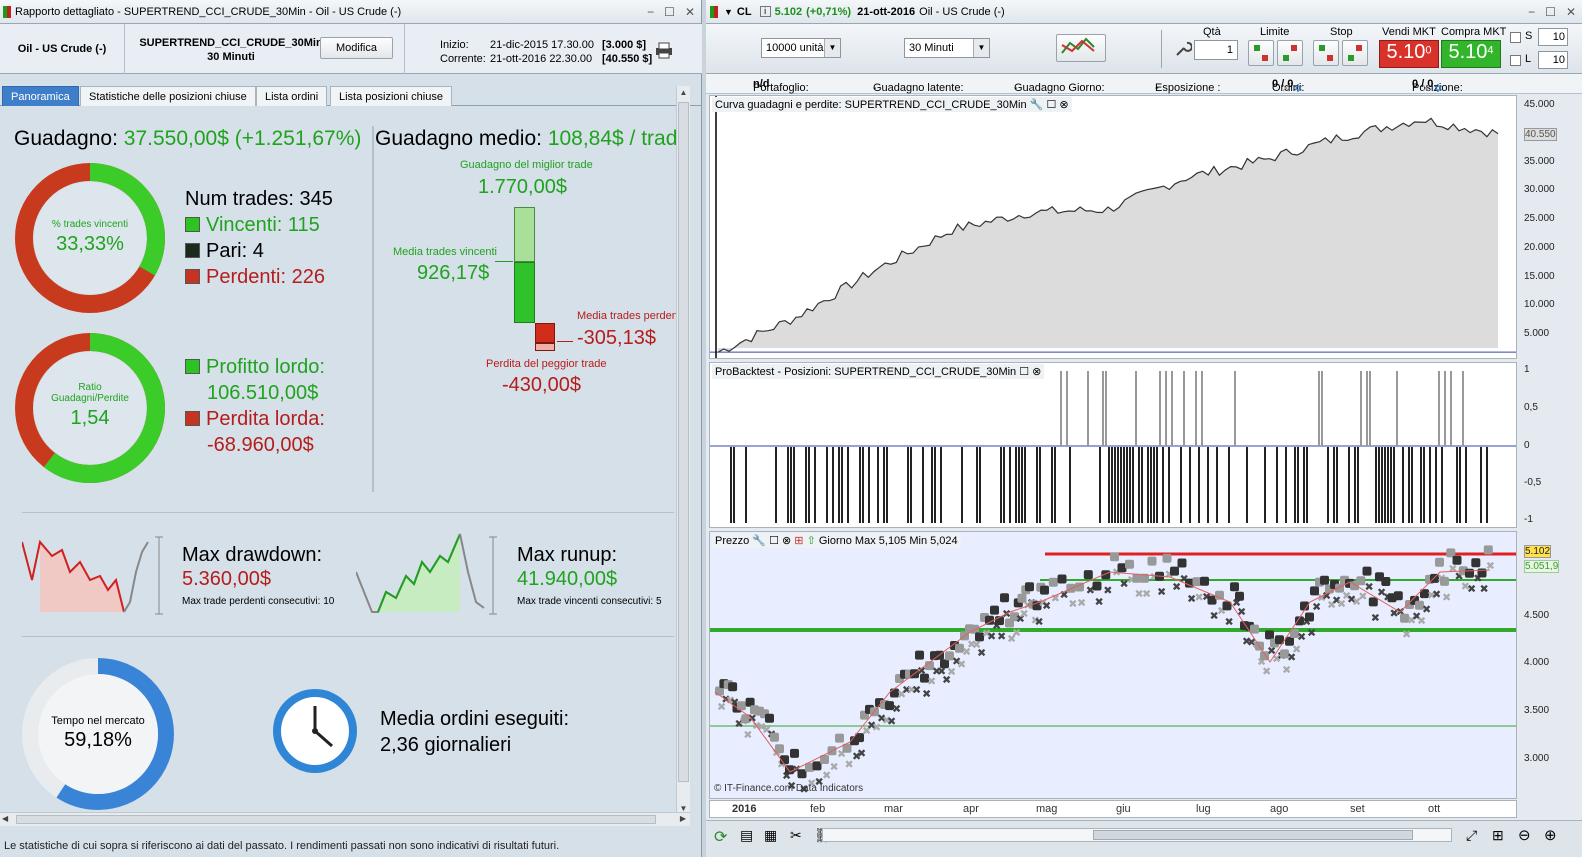 The height and width of the screenshot is (857, 1582). I want to click on equity-tick: 45.000, so click(1539, 104).